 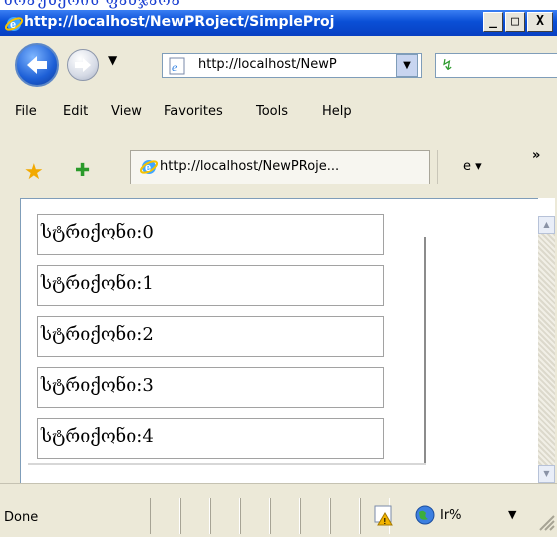 What do you see at coordinates (384, 515) in the screenshot?
I see `protected-mode-warning-icon: !` at bounding box center [384, 515].